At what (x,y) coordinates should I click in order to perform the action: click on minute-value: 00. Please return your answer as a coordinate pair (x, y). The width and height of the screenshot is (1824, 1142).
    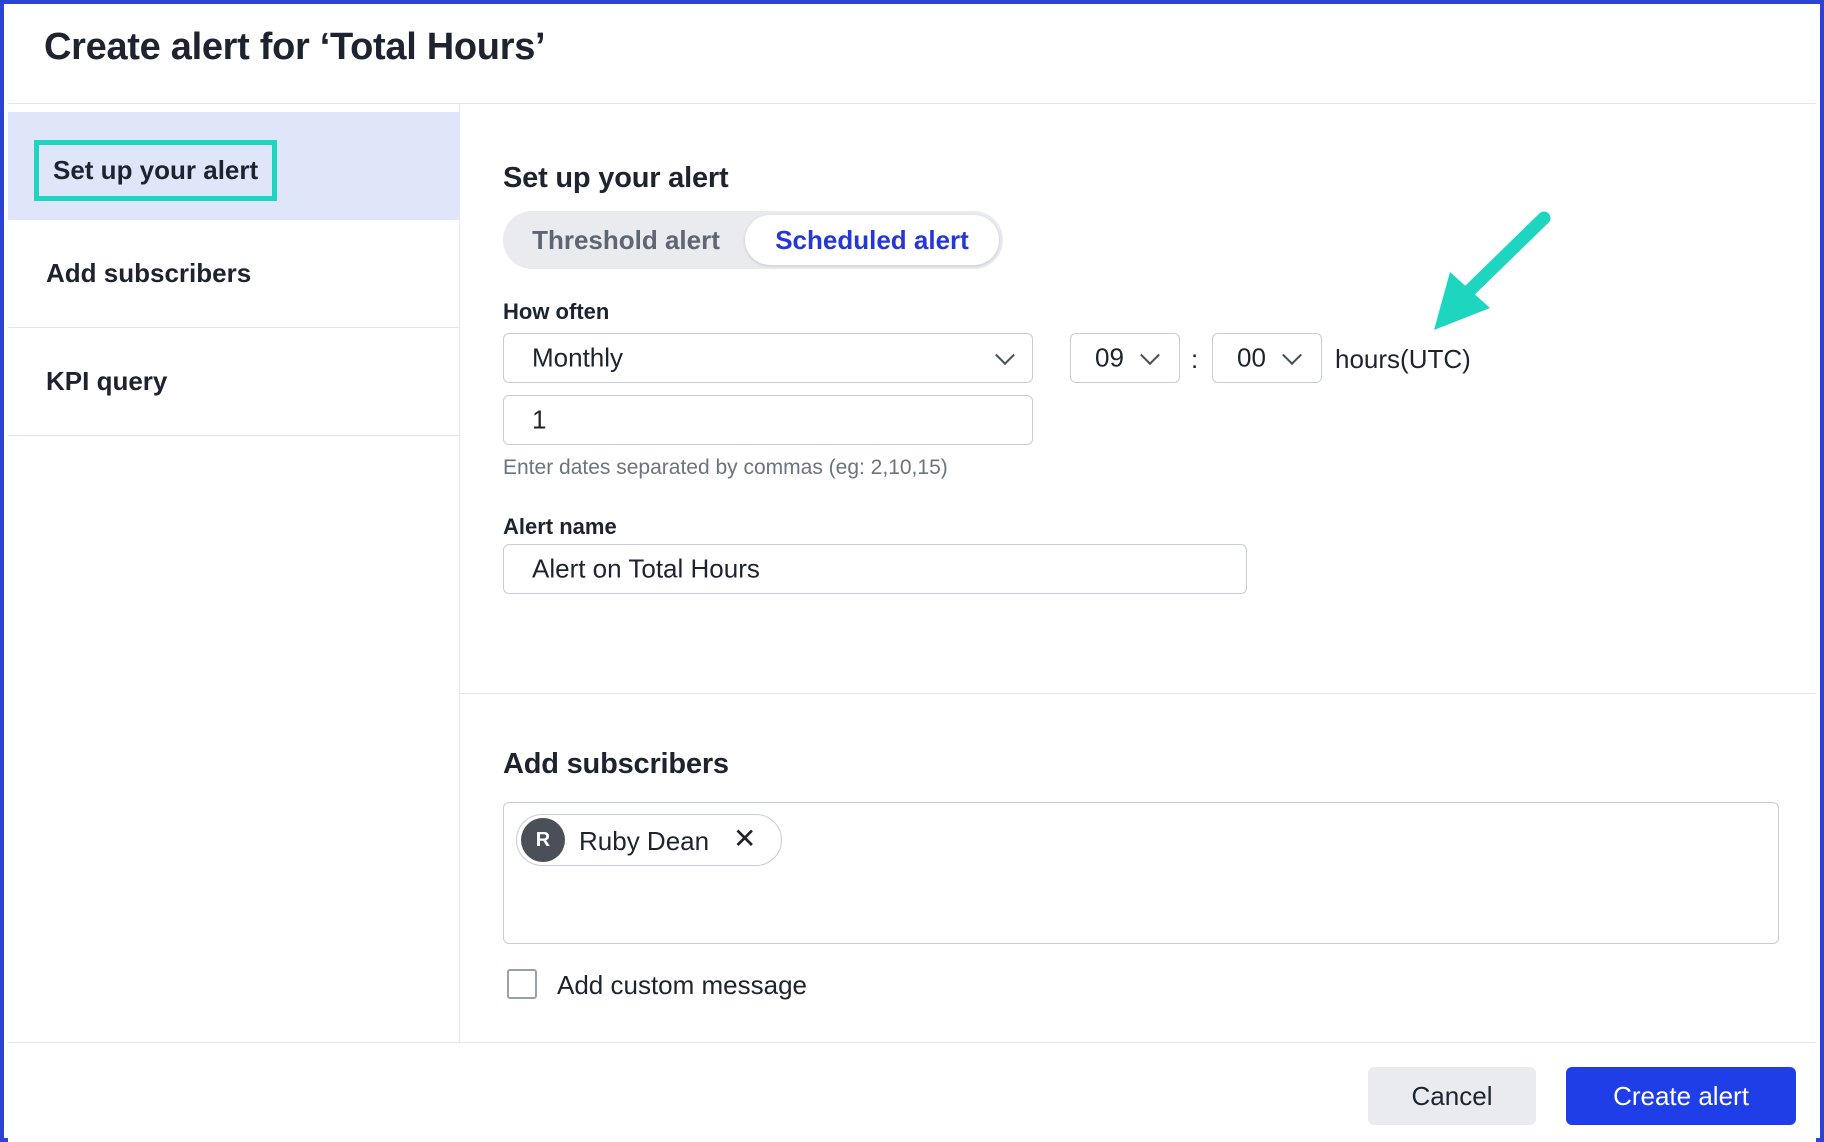
    Looking at the image, I should click on (1251, 357).